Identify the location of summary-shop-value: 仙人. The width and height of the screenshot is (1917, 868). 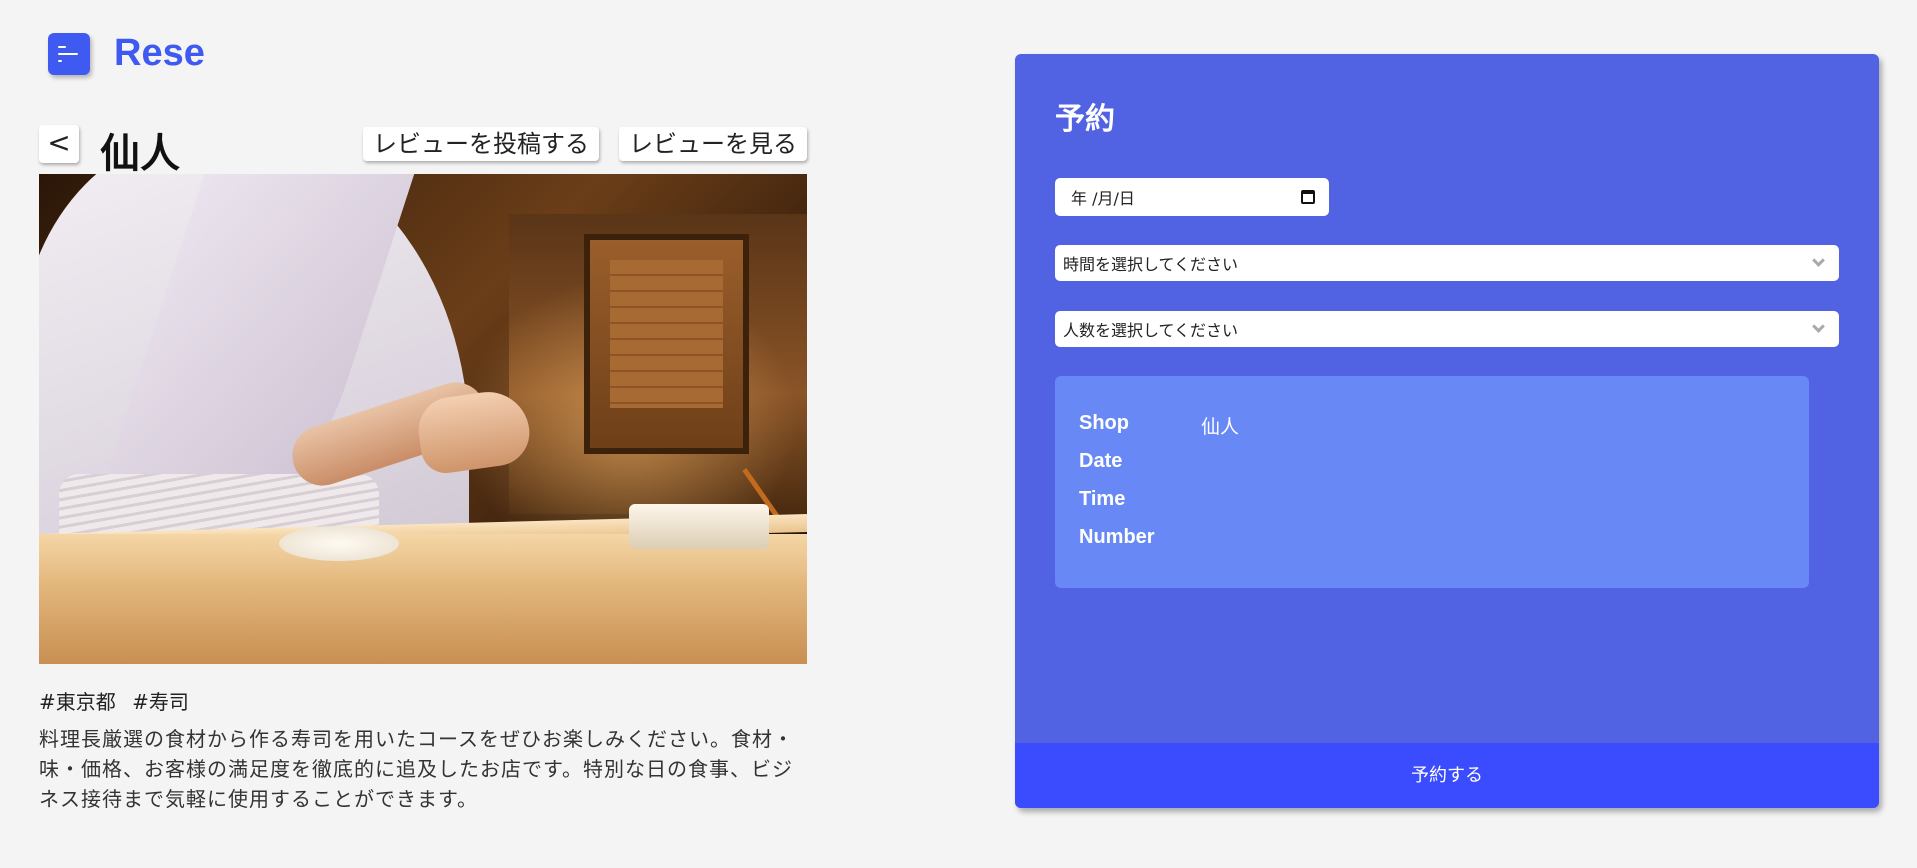
(1220, 427).